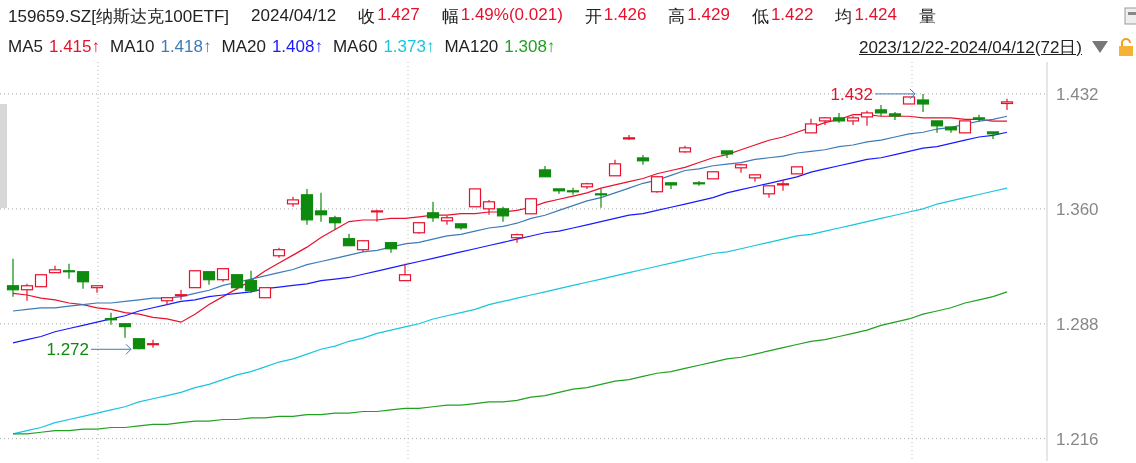  What do you see at coordinates (1126, 47) in the screenshot?
I see `lock-icon` at bounding box center [1126, 47].